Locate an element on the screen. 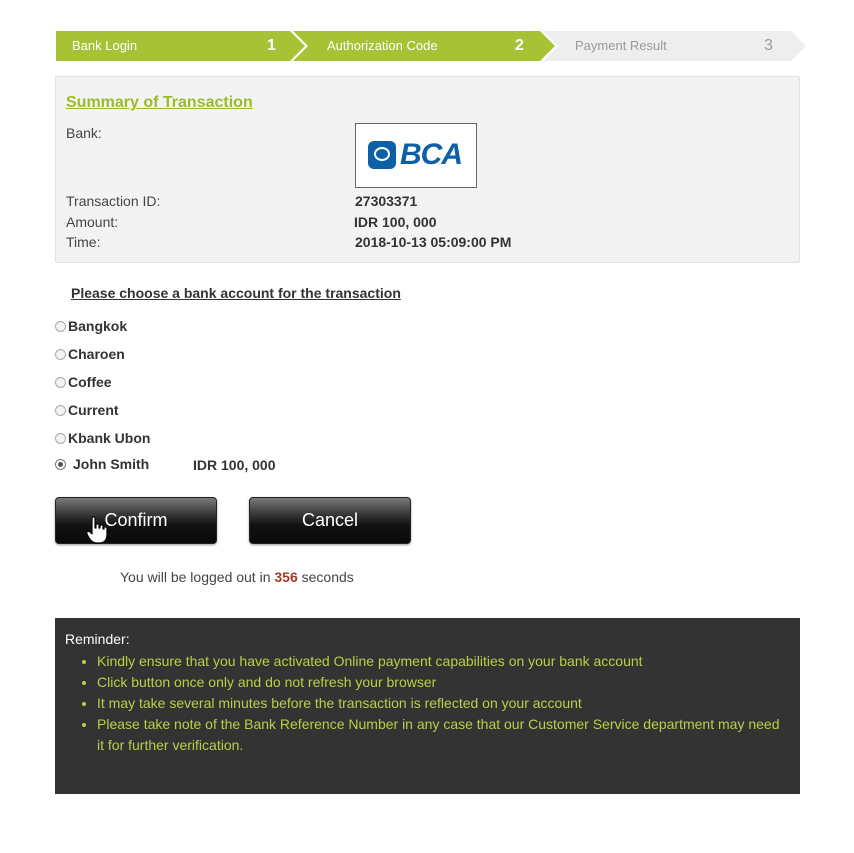  step-number: 2 is located at coordinates (519, 45).